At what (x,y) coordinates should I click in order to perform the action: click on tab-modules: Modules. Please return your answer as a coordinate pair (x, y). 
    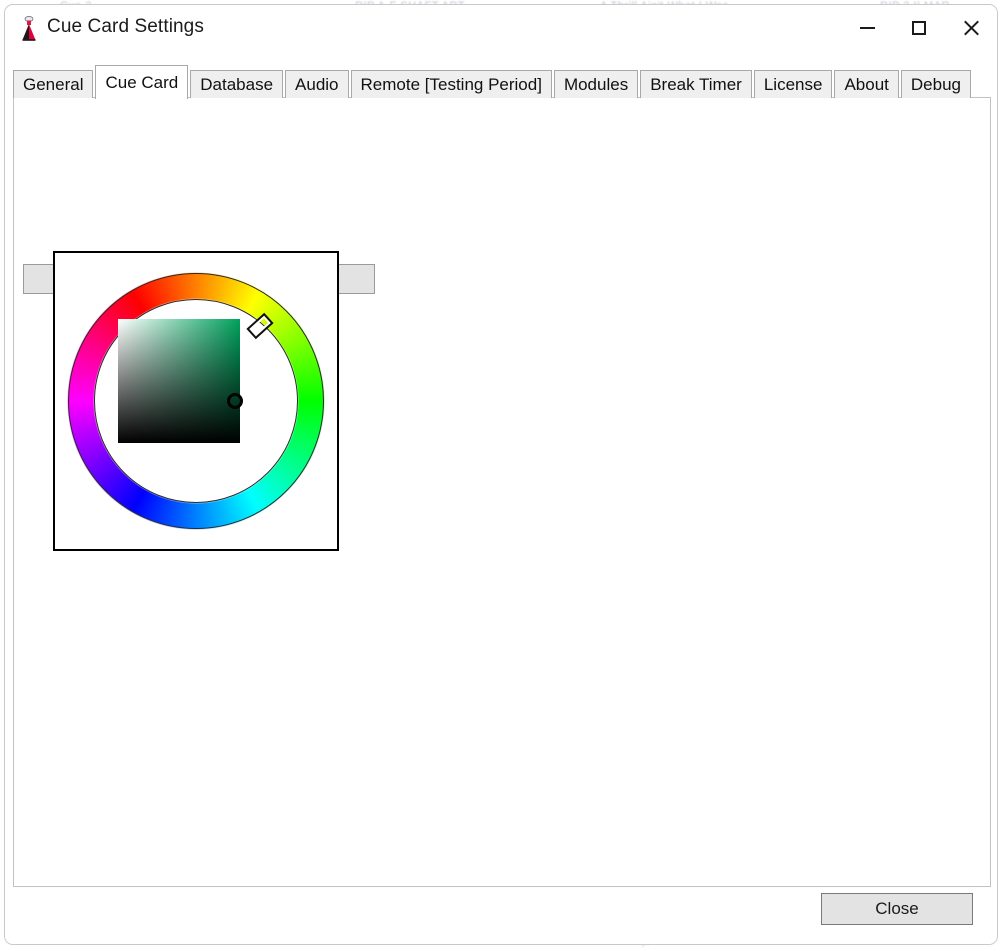
    Looking at the image, I should click on (596, 84).